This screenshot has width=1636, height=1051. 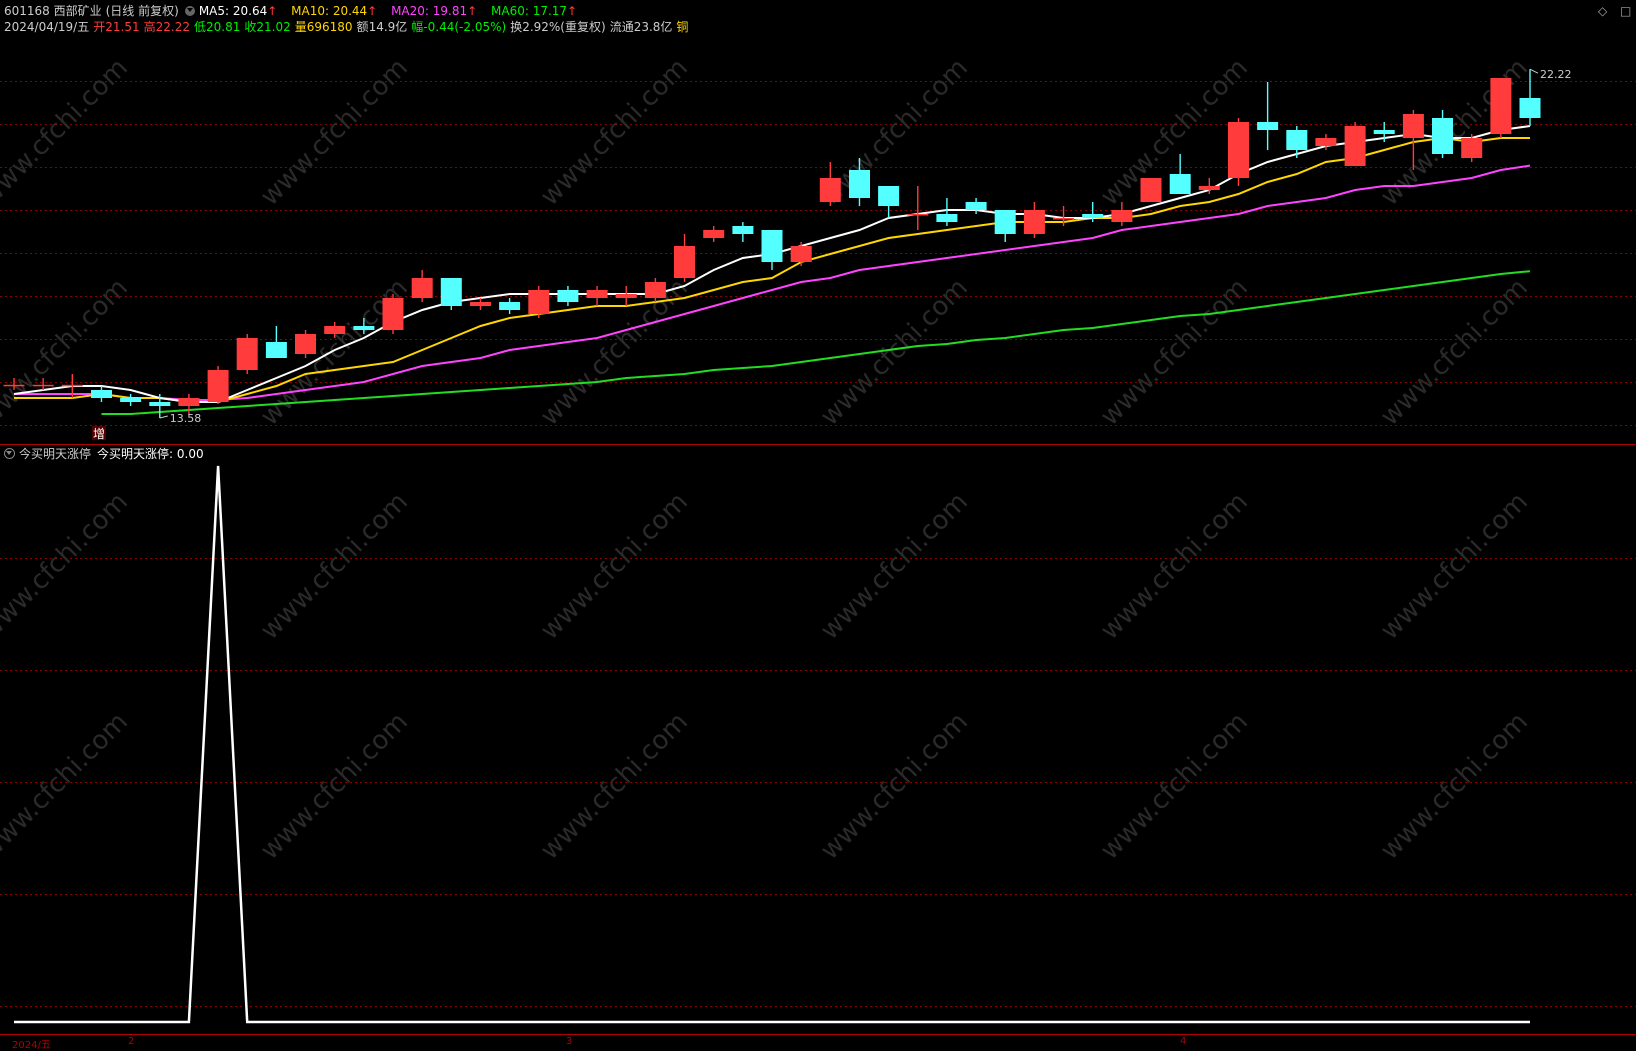 I want to click on low-value: 低20.81, so click(x=217, y=27).